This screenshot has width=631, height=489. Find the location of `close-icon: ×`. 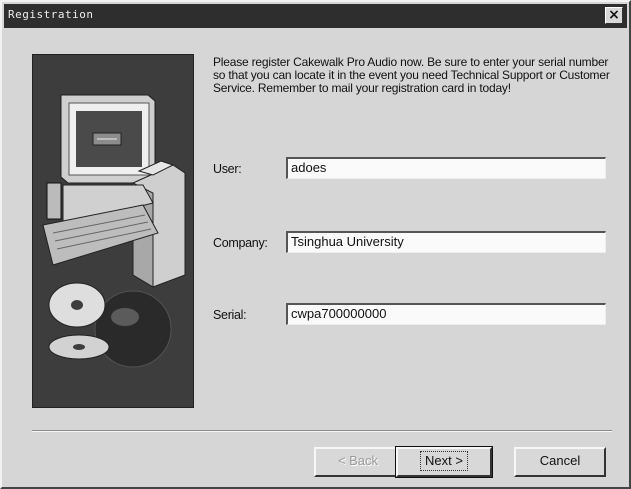

close-icon: × is located at coordinates (614, 15).